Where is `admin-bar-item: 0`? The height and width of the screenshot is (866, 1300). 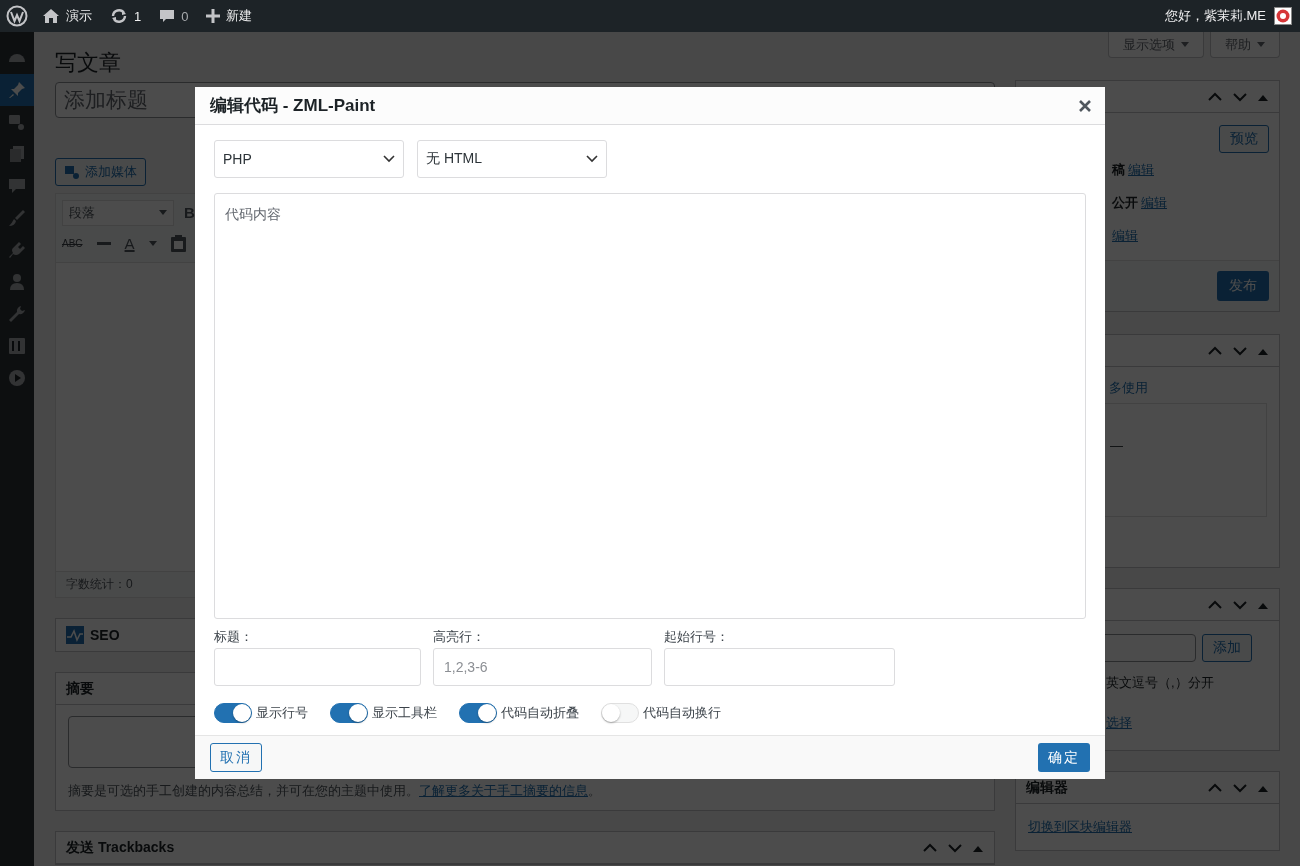 admin-bar-item: 0 is located at coordinates (174, 16).